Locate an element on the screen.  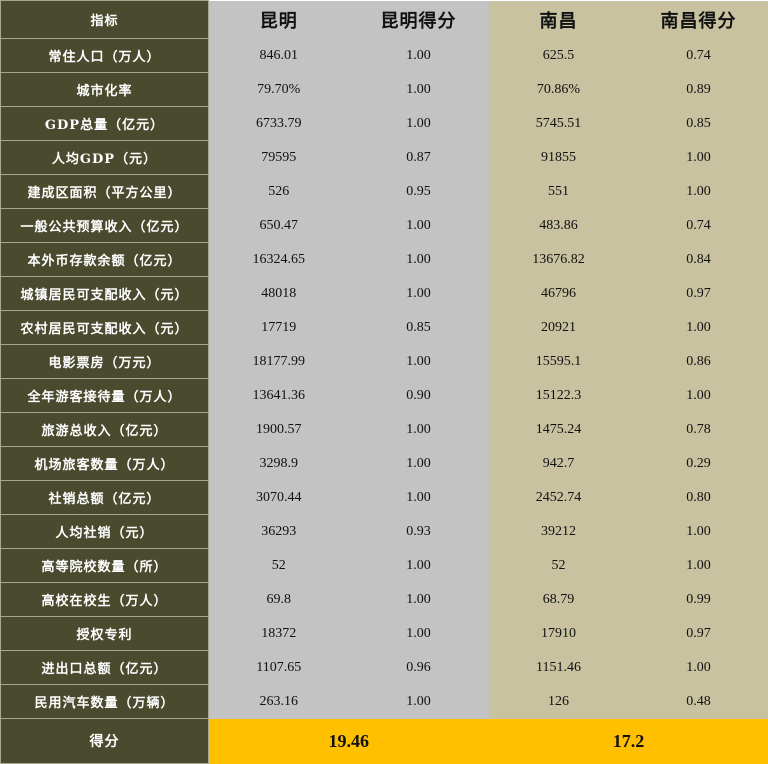
row-nanchang-value: 39212 is located at coordinates (559, 532).